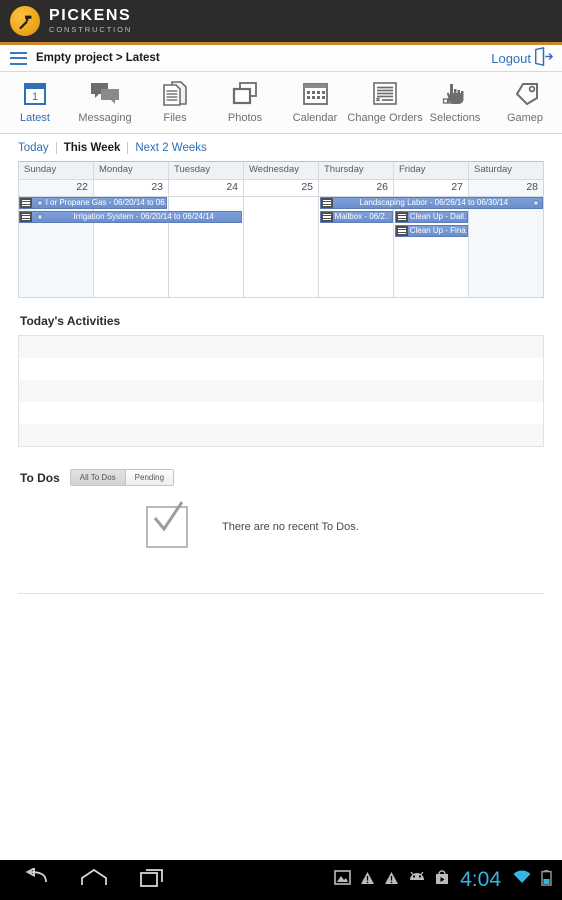  I want to click on calendar-column-wednesday: Wednesday 25, so click(281, 229).